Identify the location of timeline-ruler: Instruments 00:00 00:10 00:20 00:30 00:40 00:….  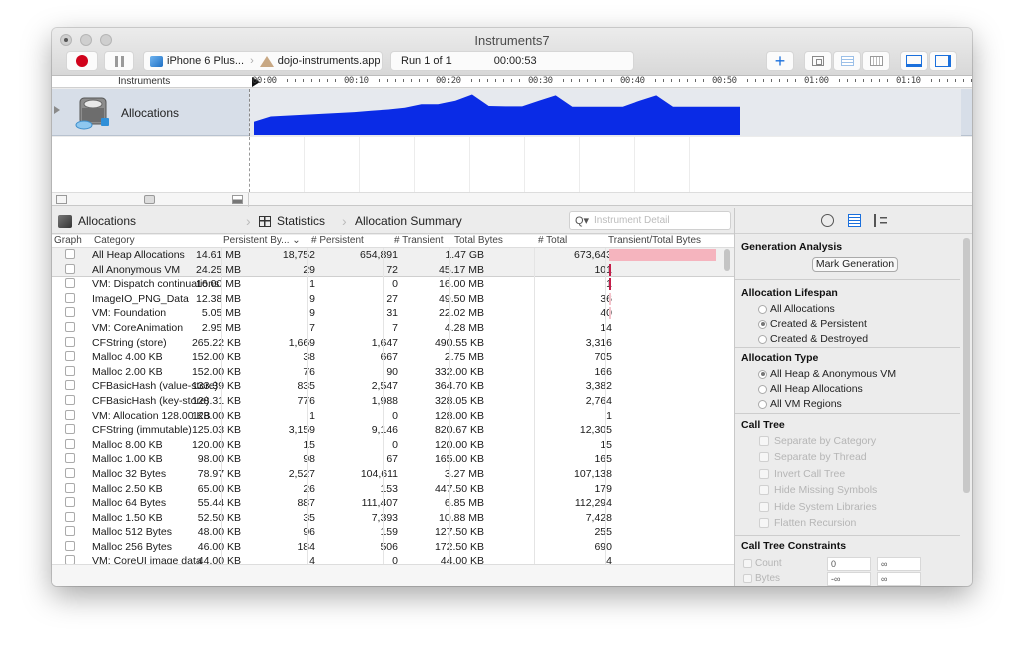
(512, 82).